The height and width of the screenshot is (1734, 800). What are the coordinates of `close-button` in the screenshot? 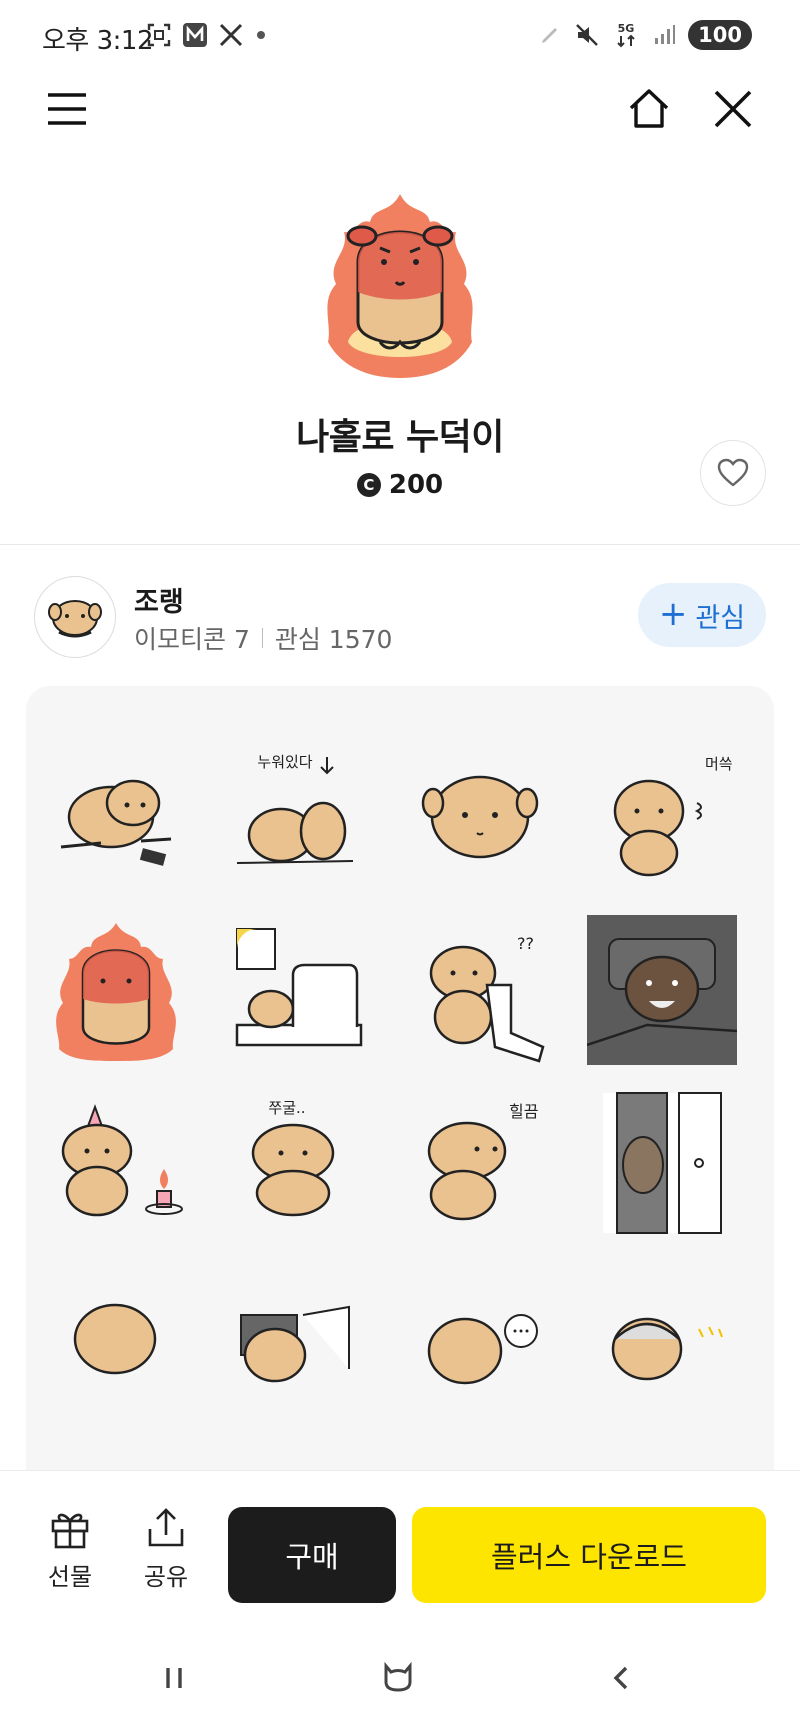 It's located at (733, 109).